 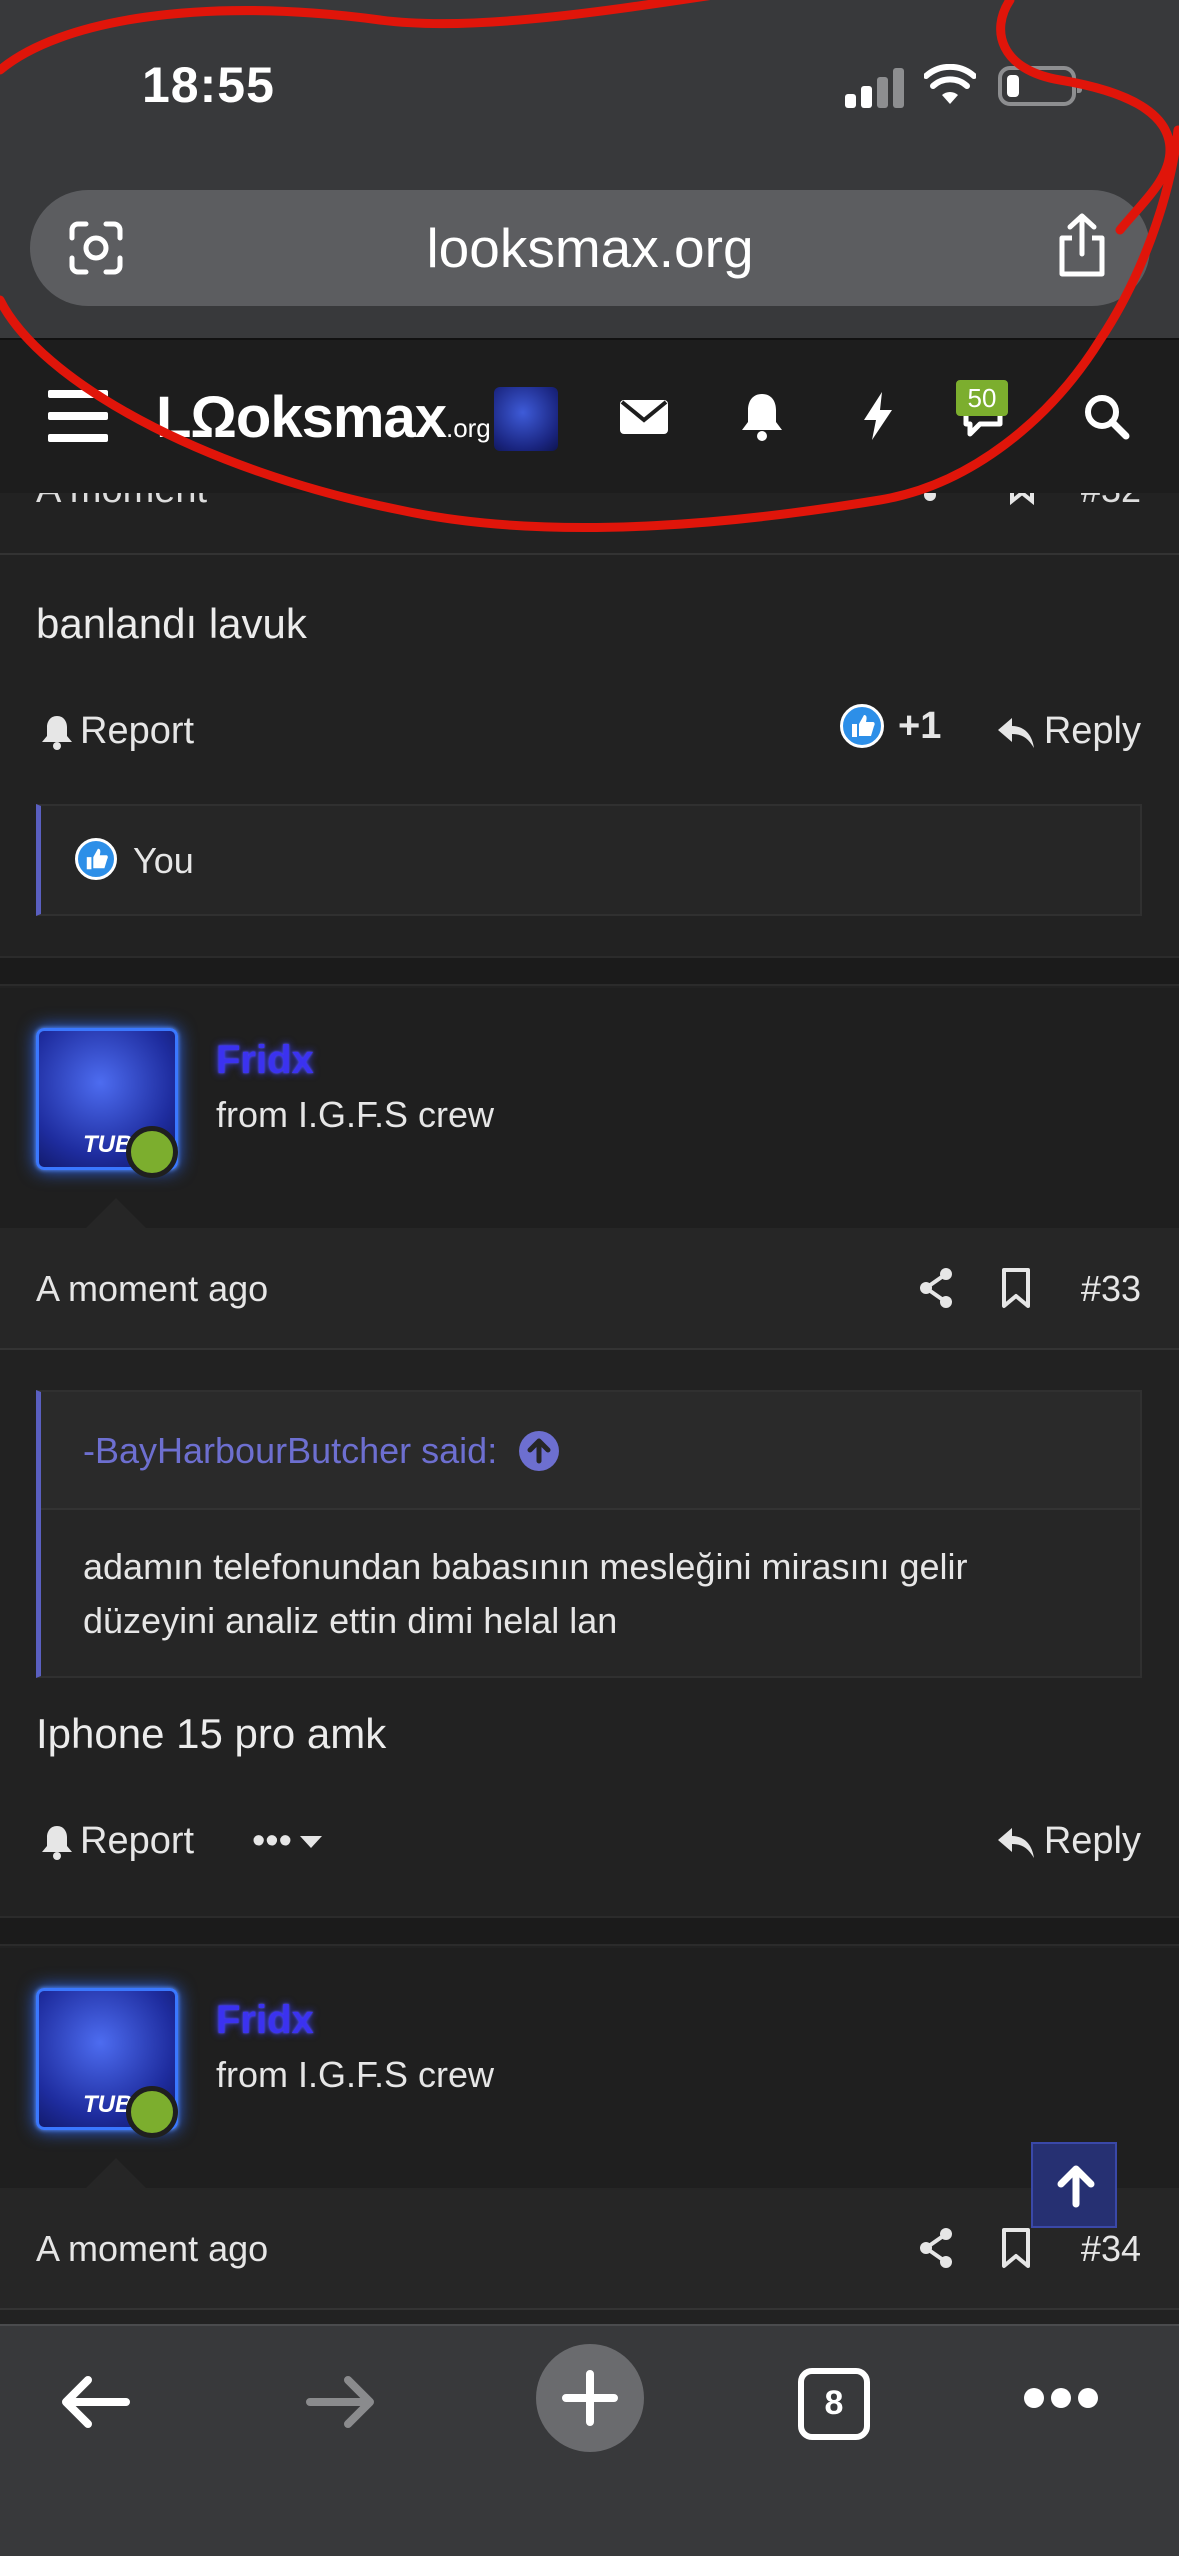 I want to click on post-number: #34, so click(x=1111, y=2249).